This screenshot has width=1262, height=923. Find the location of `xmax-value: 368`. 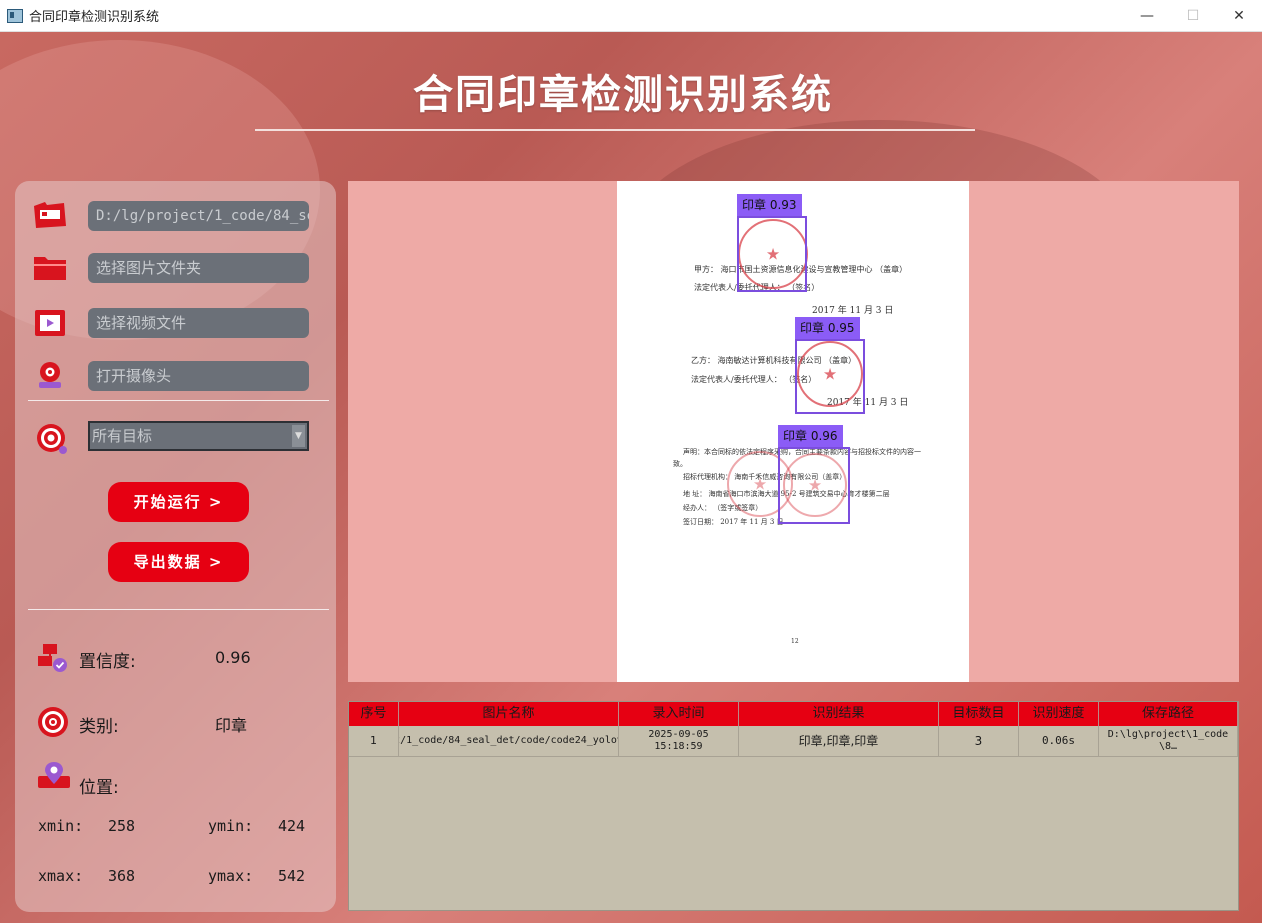

xmax-value: 368 is located at coordinates (122, 876).